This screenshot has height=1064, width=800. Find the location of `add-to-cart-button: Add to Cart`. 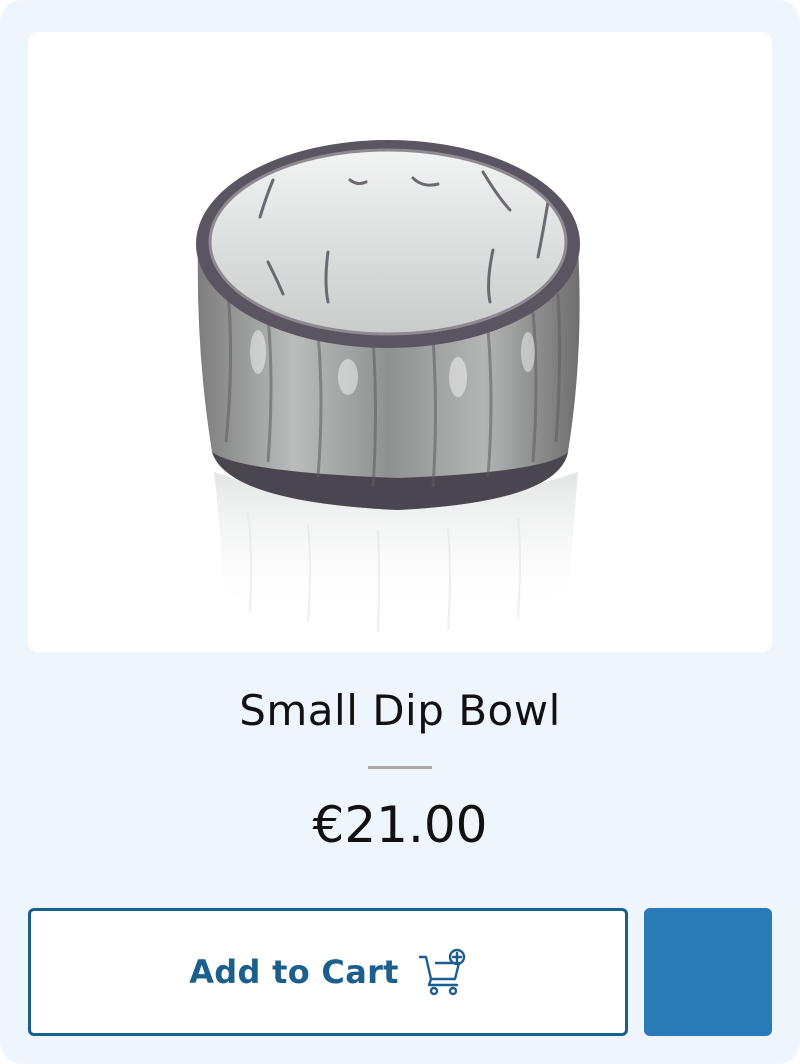

add-to-cart-button: Add to Cart is located at coordinates (328, 972).